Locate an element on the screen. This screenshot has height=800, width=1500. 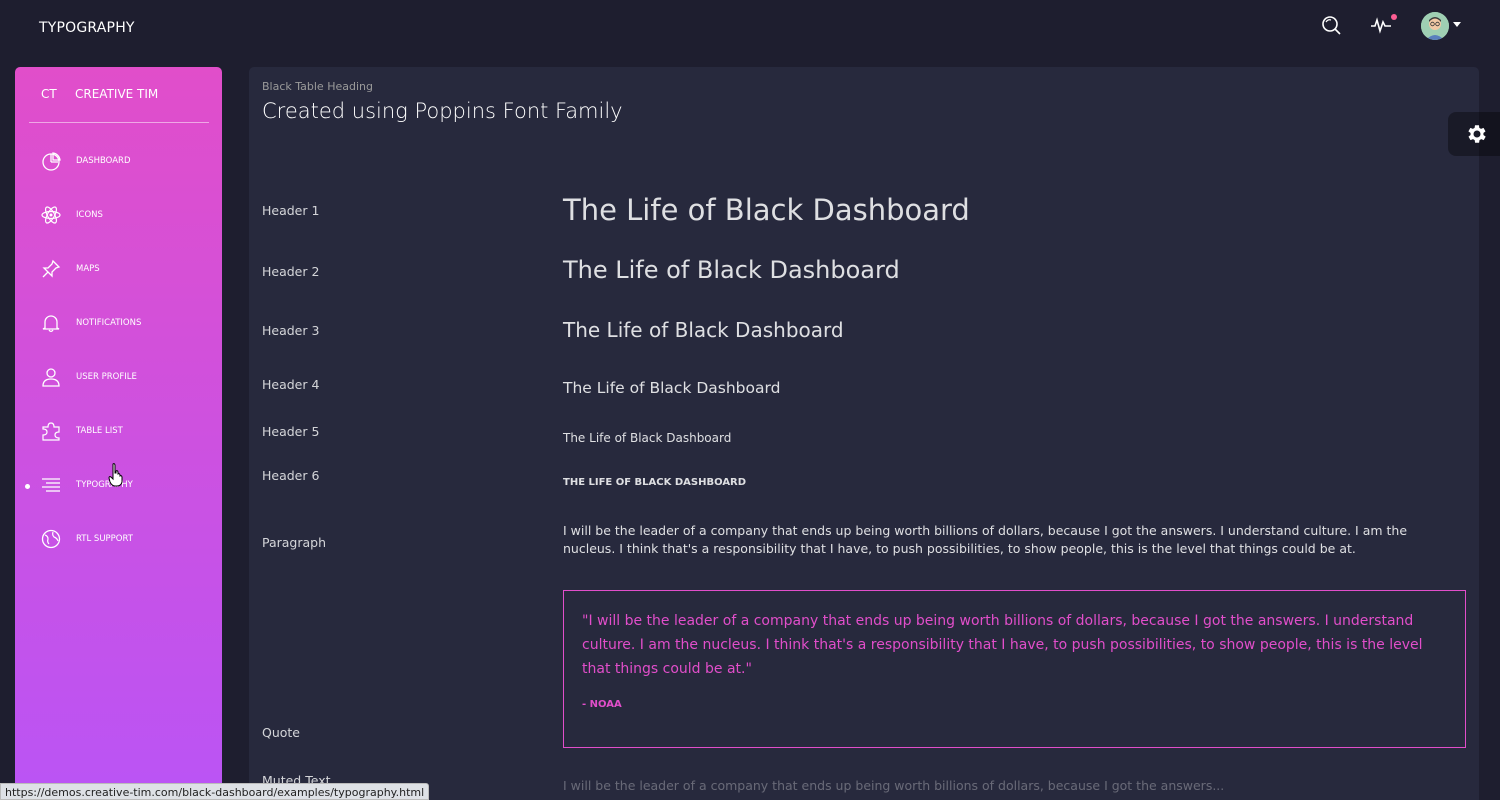
puzzle-icon is located at coordinates (51, 431).